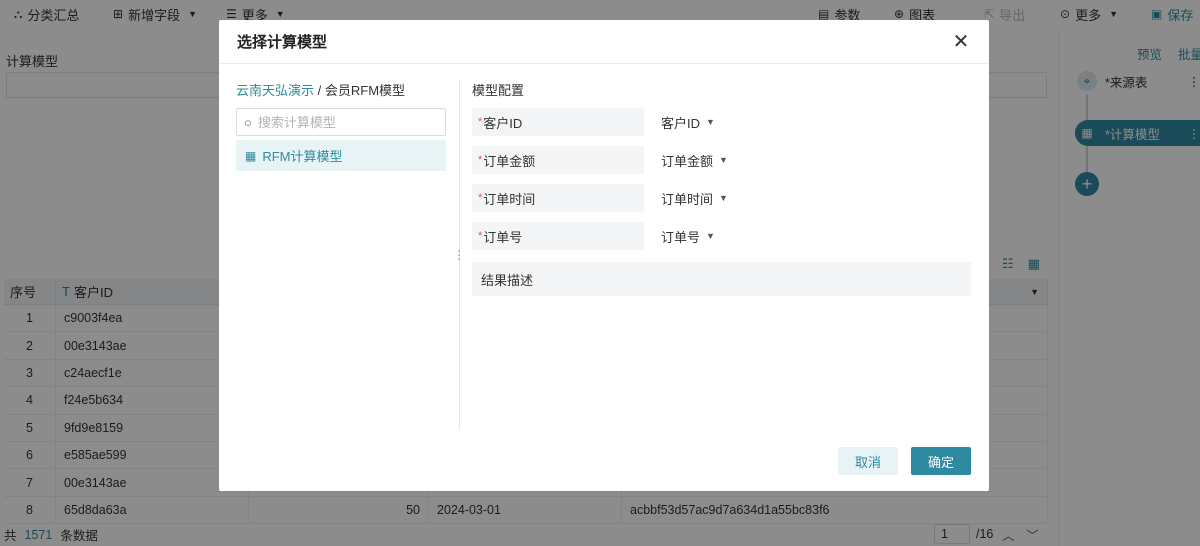  I want to click on model-list-pane: 云南天弘演示 / 会员RFM模型 ○ ▦ RFM计算模型, so click(341, 125).